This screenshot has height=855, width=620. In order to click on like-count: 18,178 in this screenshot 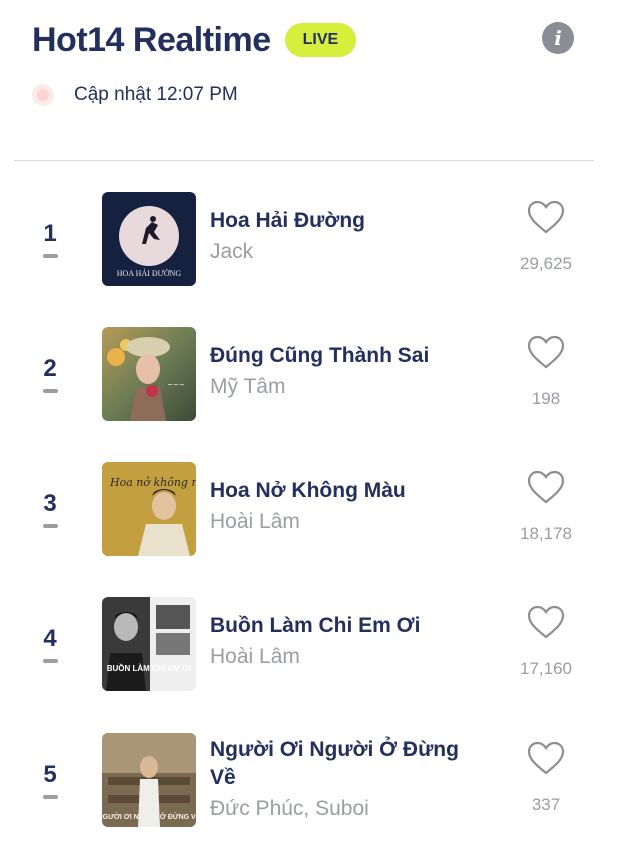, I will do `click(546, 533)`.